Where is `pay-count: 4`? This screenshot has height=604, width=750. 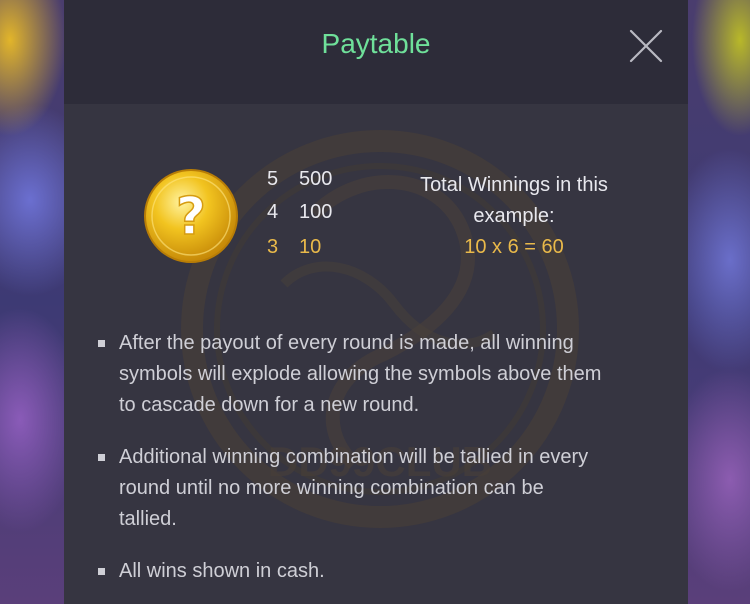 pay-count: 4 is located at coordinates (273, 212).